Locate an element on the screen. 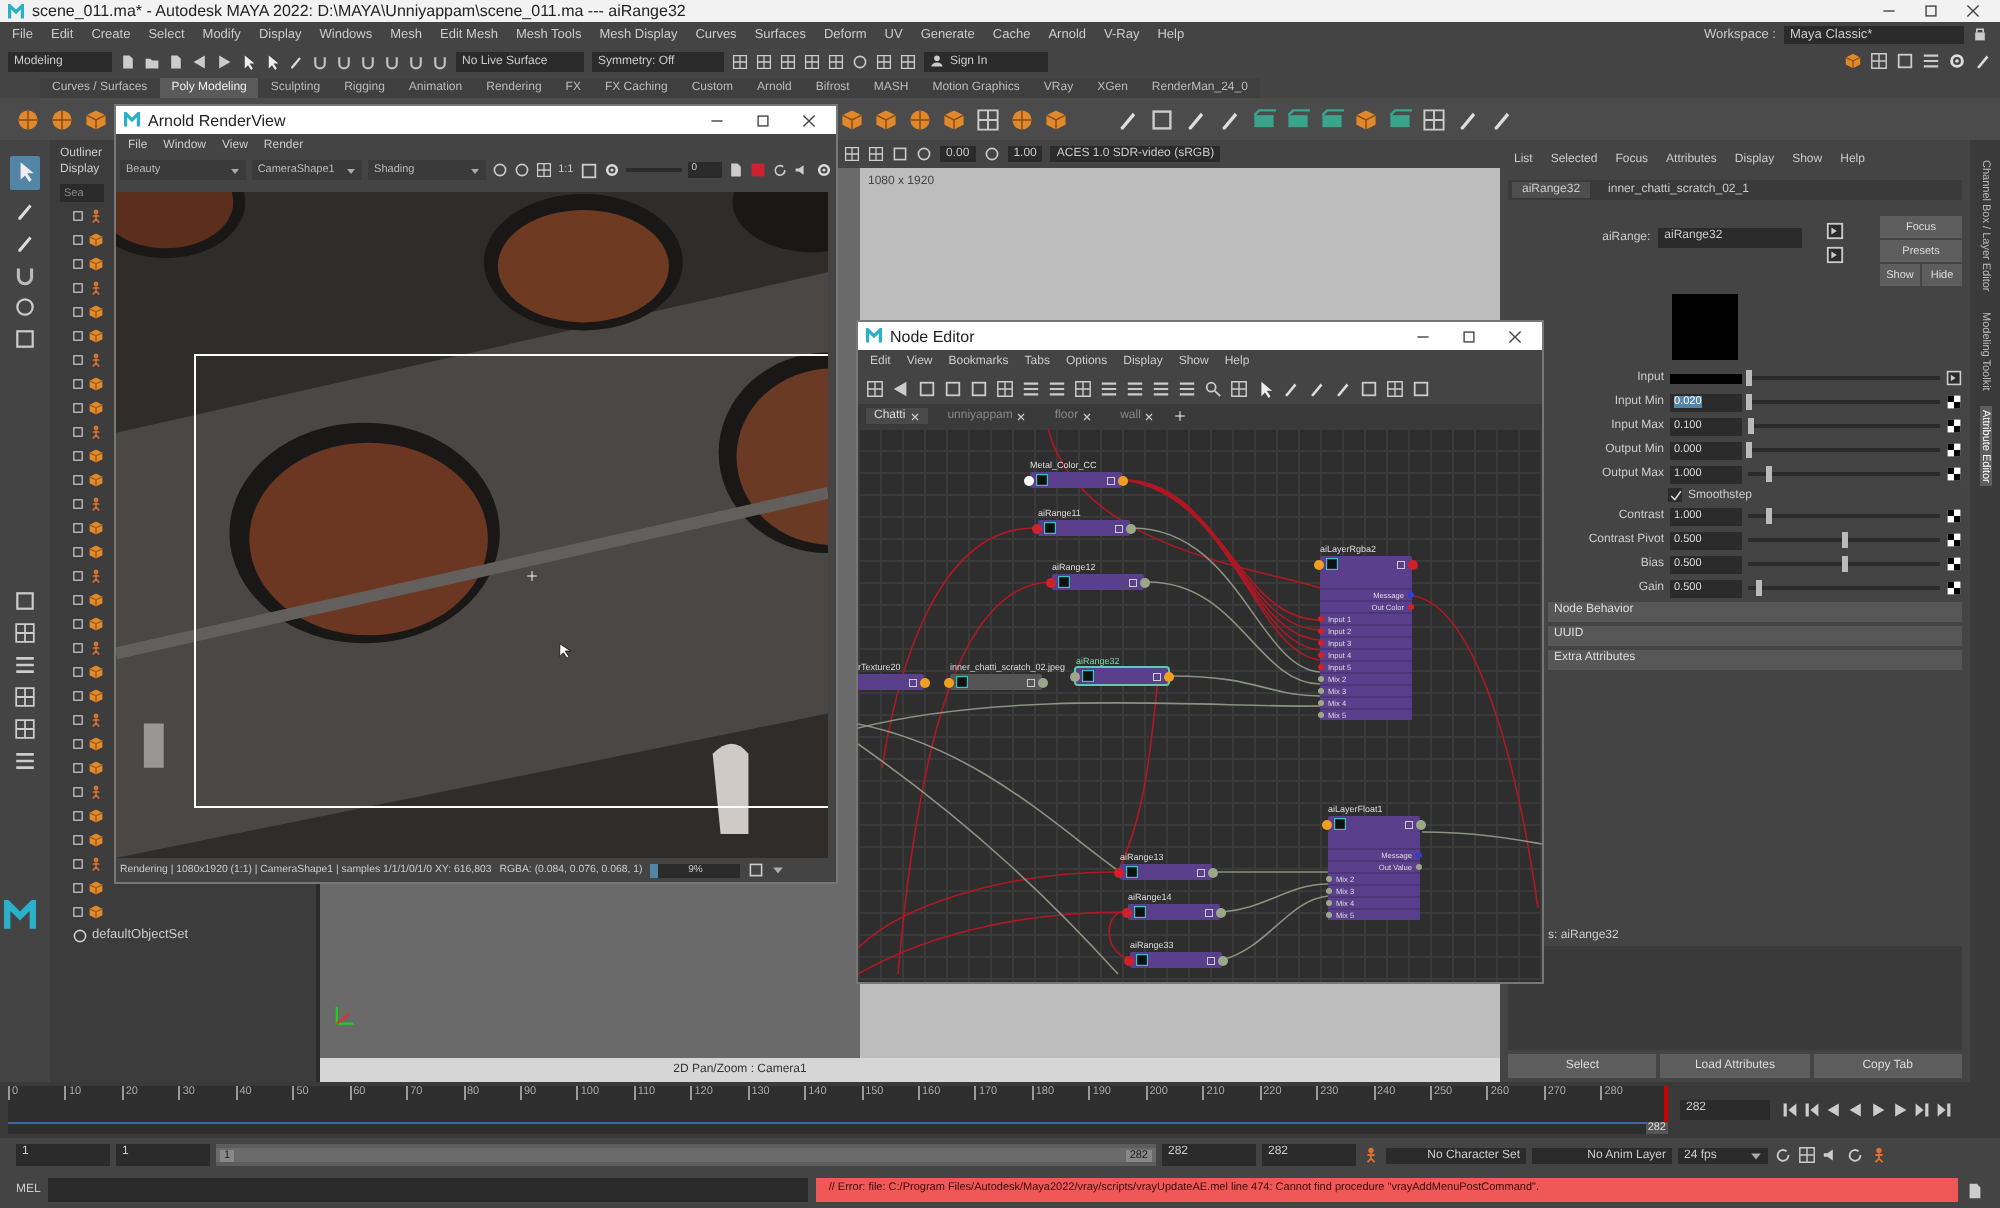 The width and height of the screenshot is (2000, 1208). window-title: Arnold RenderView is located at coordinates (217, 120).